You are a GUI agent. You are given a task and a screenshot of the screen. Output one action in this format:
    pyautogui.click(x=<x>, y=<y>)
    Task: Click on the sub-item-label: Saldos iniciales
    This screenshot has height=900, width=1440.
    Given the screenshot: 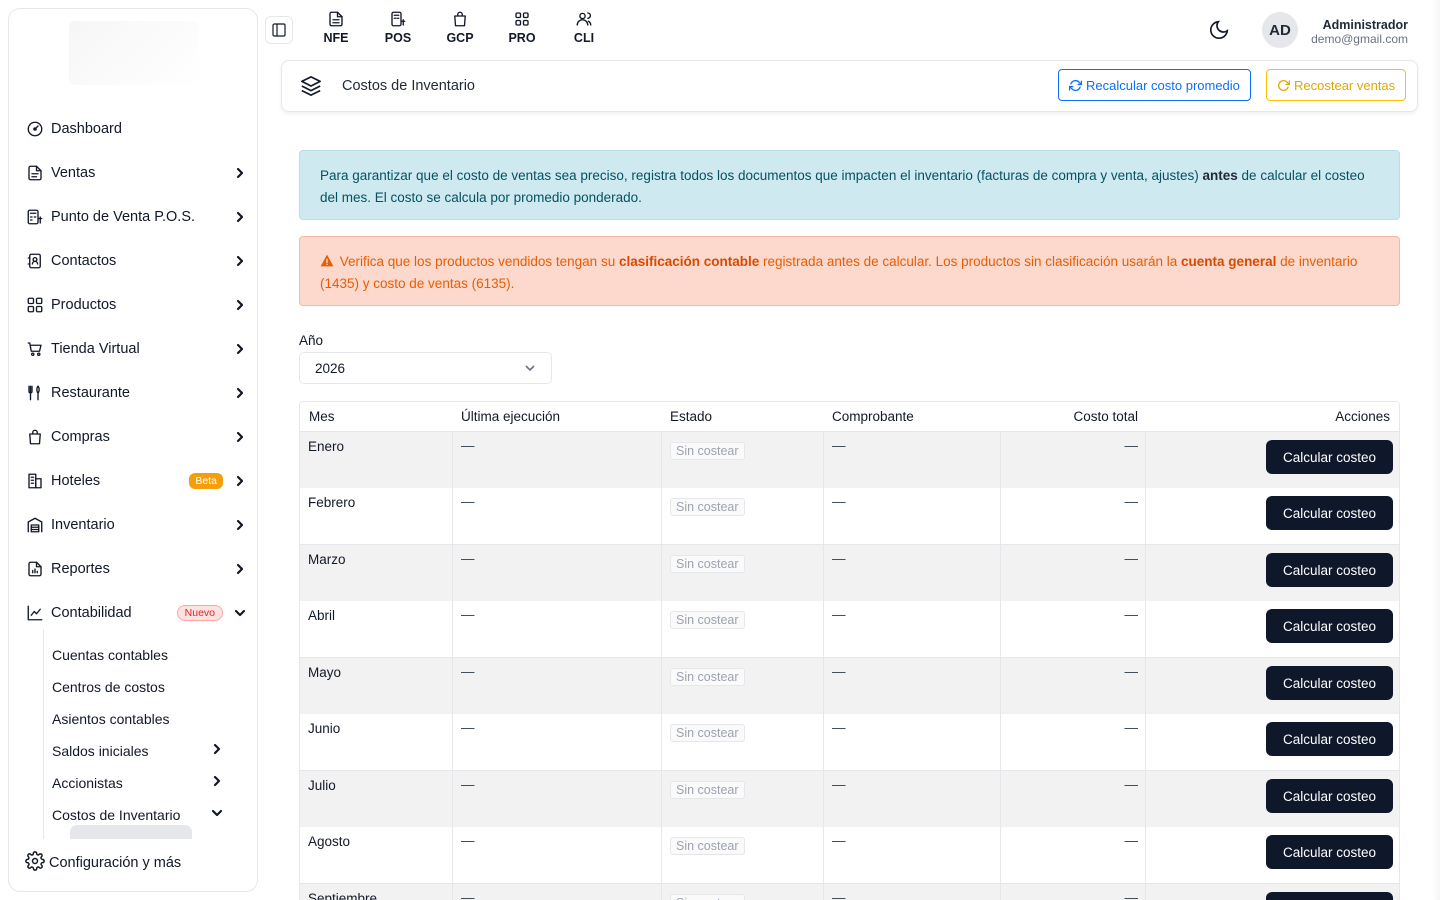 What is the action you would take?
    pyautogui.click(x=100, y=751)
    